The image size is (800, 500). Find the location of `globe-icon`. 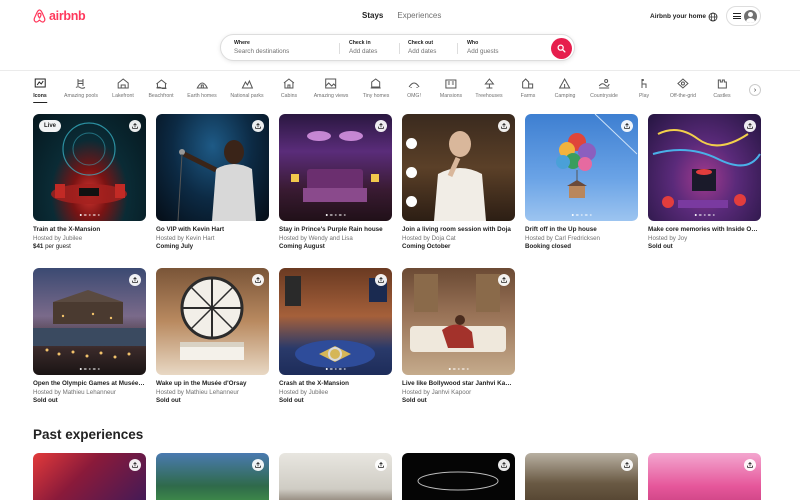

globe-icon is located at coordinates (713, 17).